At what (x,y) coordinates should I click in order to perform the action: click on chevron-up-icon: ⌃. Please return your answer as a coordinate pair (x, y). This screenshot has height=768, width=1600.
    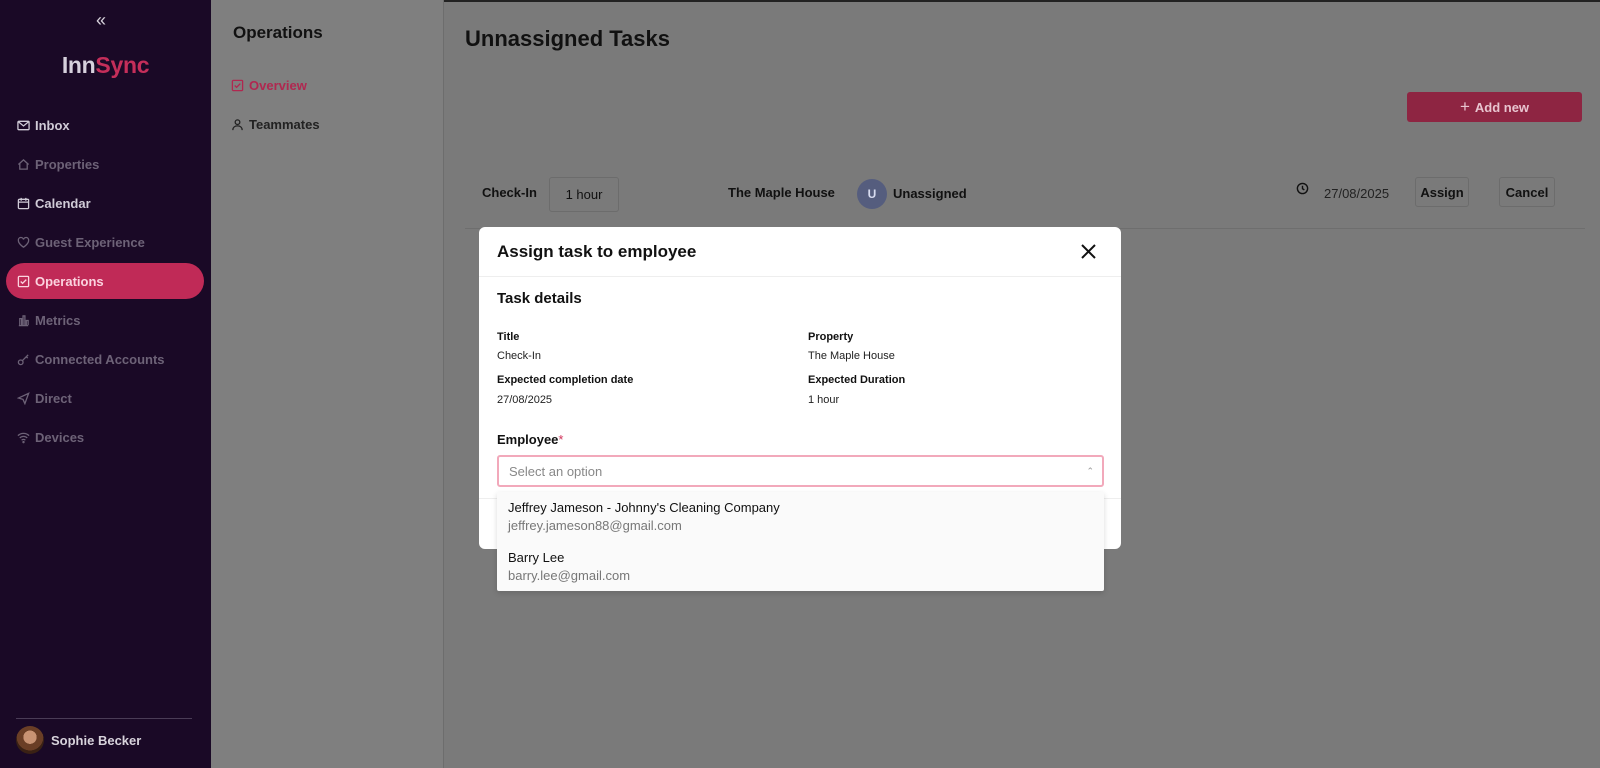
    Looking at the image, I should click on (1090, 471).